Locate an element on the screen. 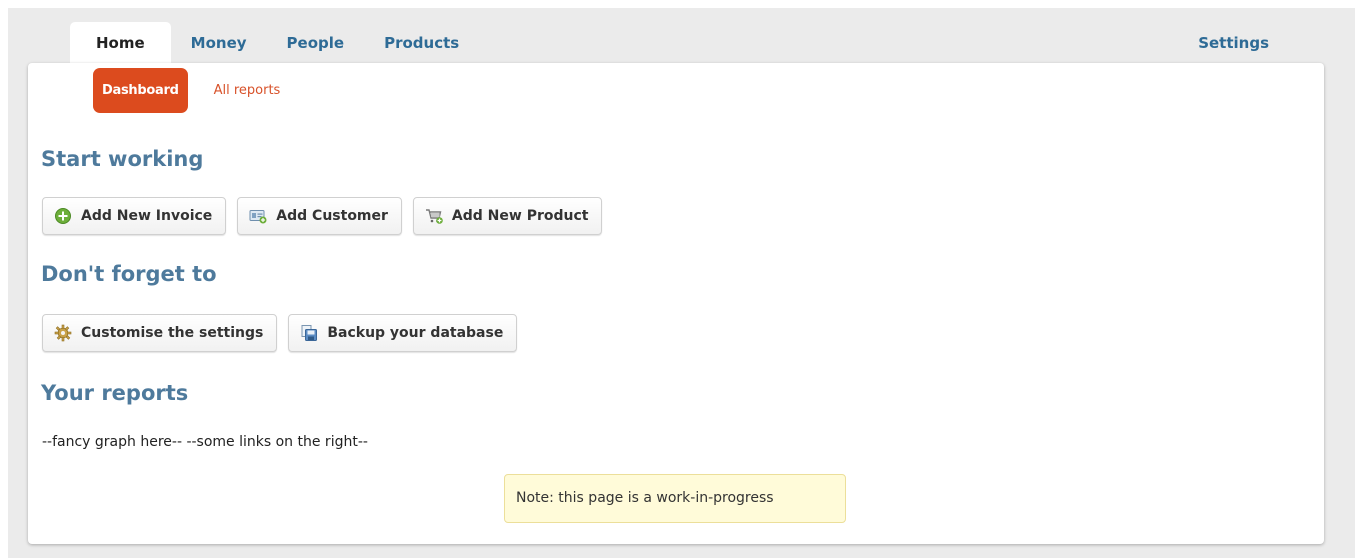 This screenshot has width=1361, height=558. dont-forget-heading: Don't forget to is located at coordinates (129, 274).